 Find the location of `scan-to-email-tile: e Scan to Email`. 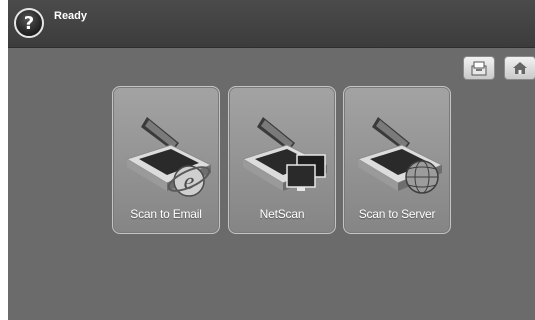

scan-to-email-tile: e Scan to Email is located at coordinates (166, 160).